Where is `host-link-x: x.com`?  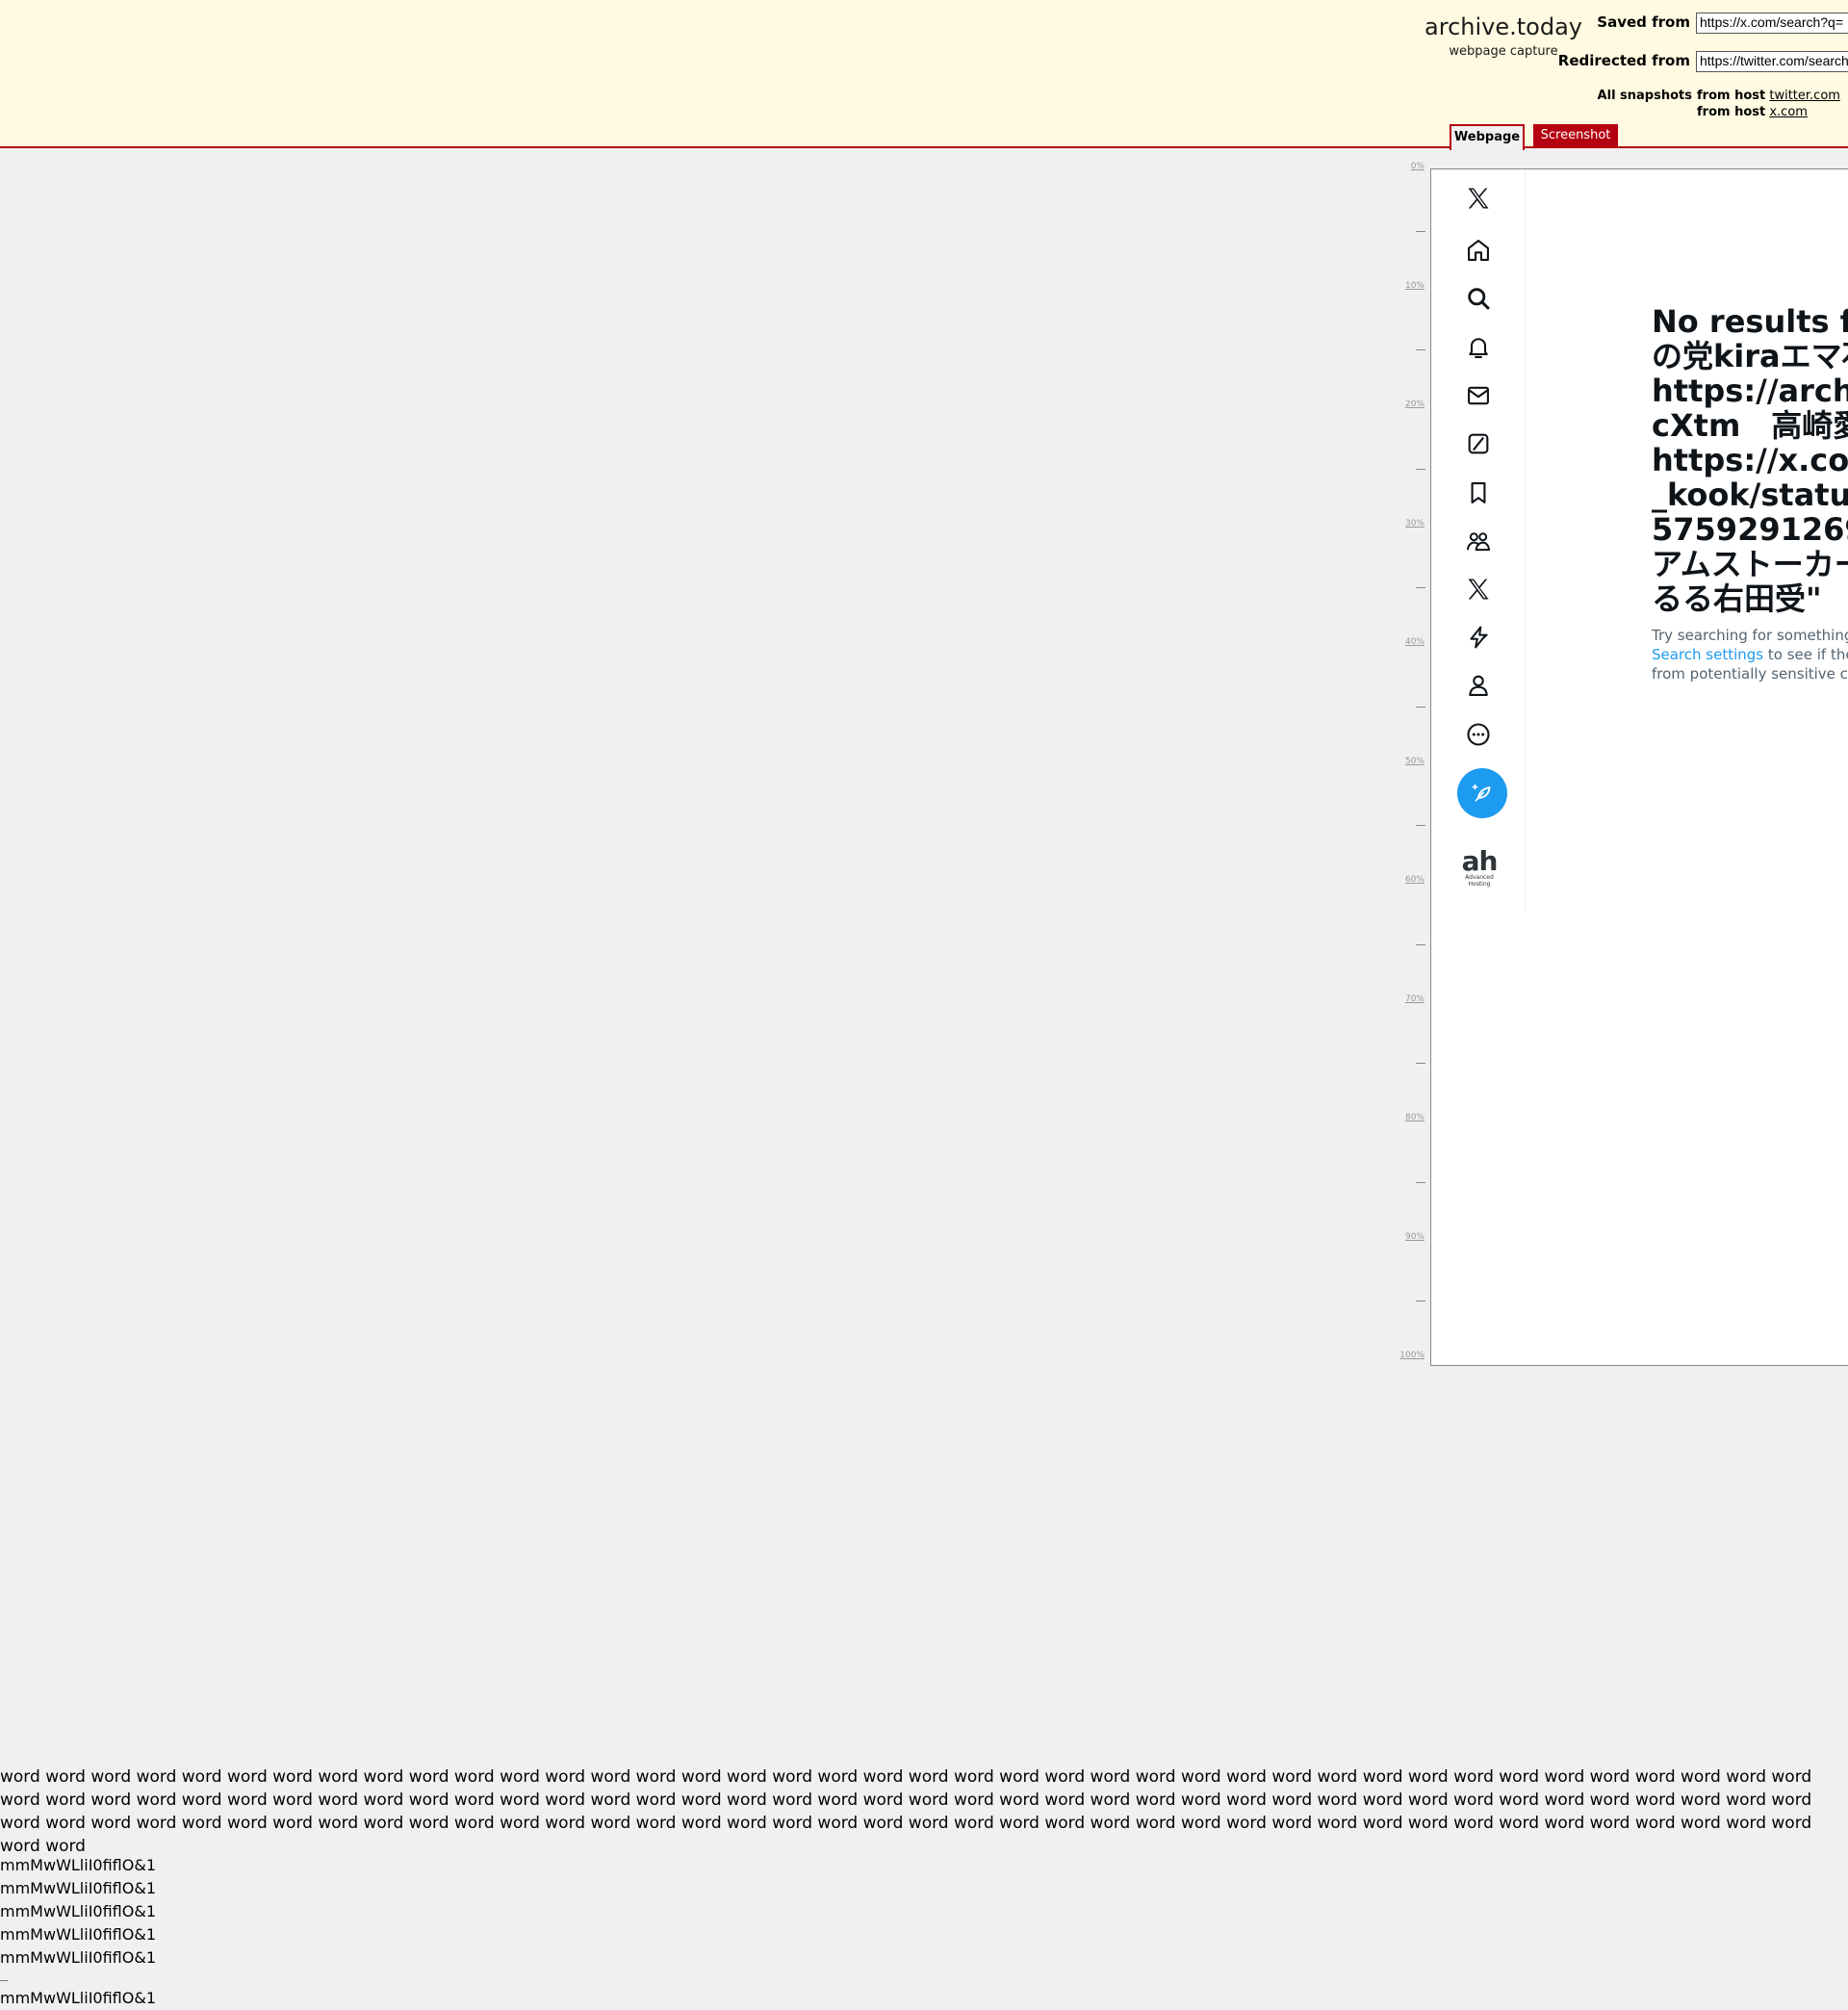
host-link-x: x.com is located at coordinates (1788, 112).